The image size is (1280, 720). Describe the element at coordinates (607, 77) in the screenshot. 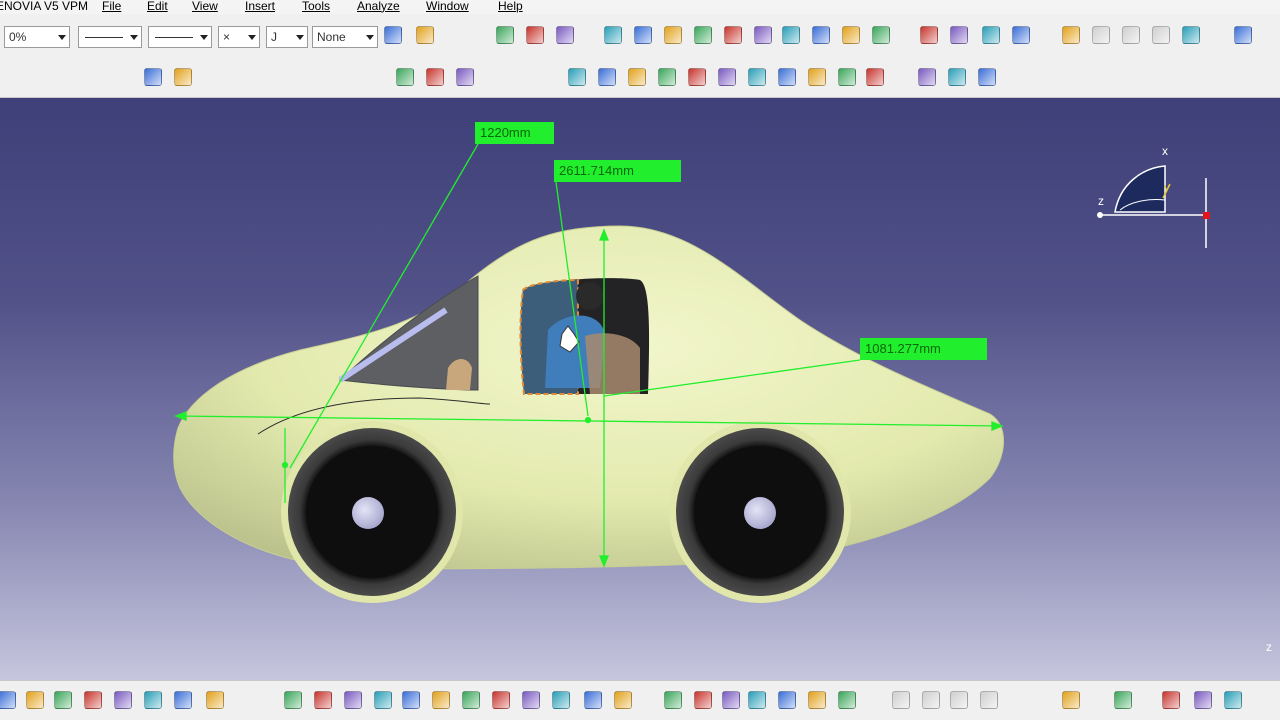

I see `gear-2-icon` at that location.